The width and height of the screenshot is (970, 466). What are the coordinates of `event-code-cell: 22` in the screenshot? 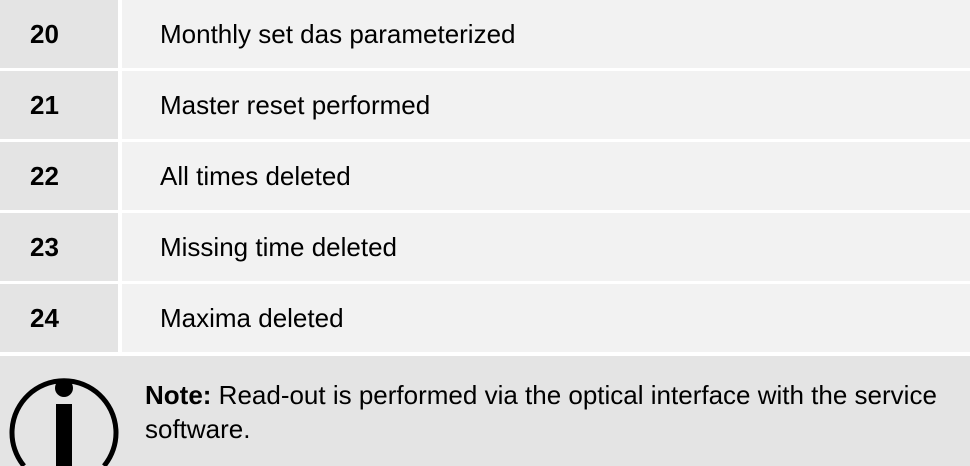 It's located at (59, 176).